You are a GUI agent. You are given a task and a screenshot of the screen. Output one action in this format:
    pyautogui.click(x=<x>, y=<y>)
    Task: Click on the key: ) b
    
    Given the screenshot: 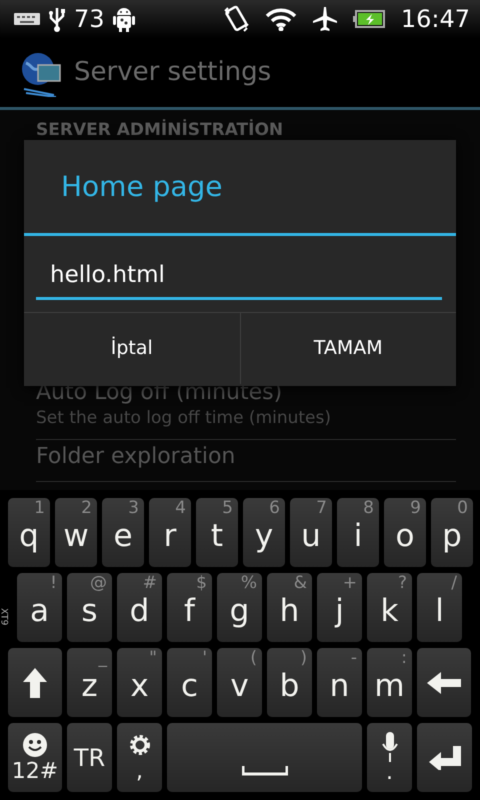 What is the action you would take?
    pyautogui.click(x=289, y=682)
    